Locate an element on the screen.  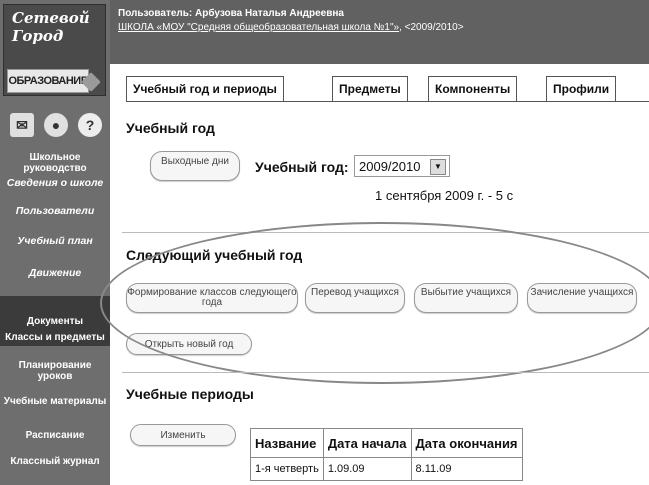
school-year-select: 2009/2010 ▼ is located at coordinates (402, 166).